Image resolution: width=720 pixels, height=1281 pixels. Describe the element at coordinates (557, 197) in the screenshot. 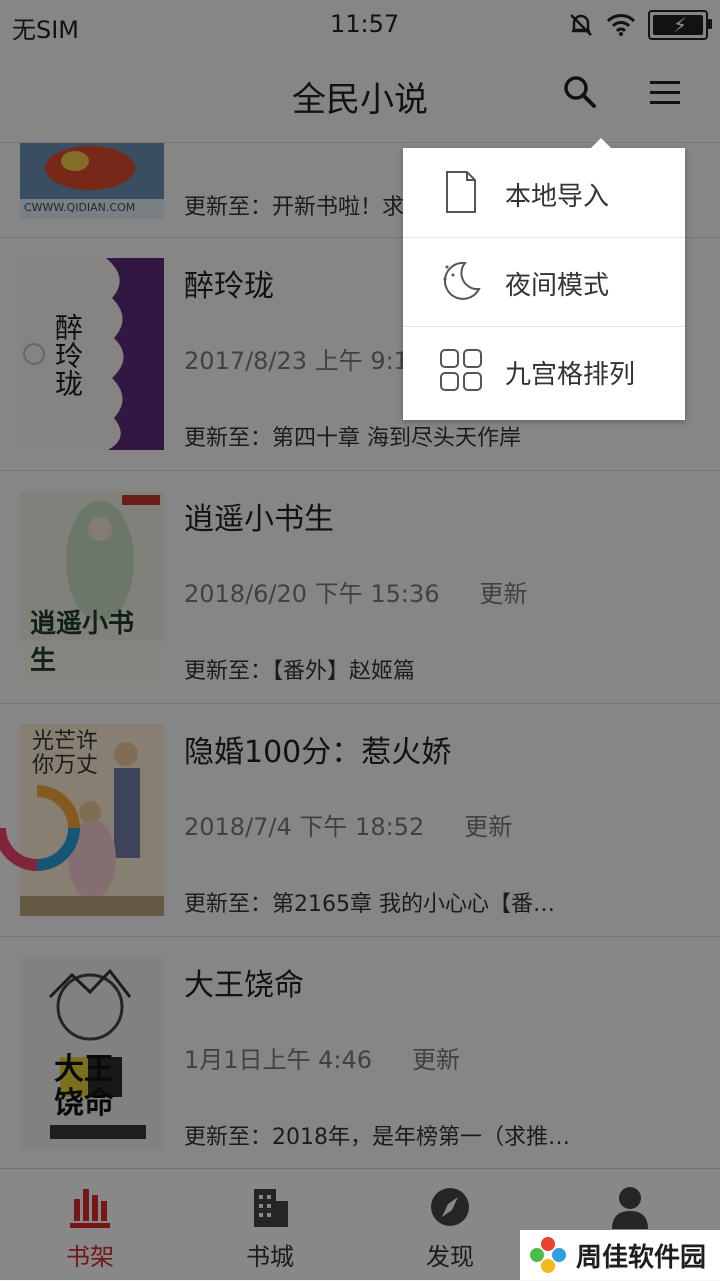

I see `menu-item-label: 本地导入` at that location.